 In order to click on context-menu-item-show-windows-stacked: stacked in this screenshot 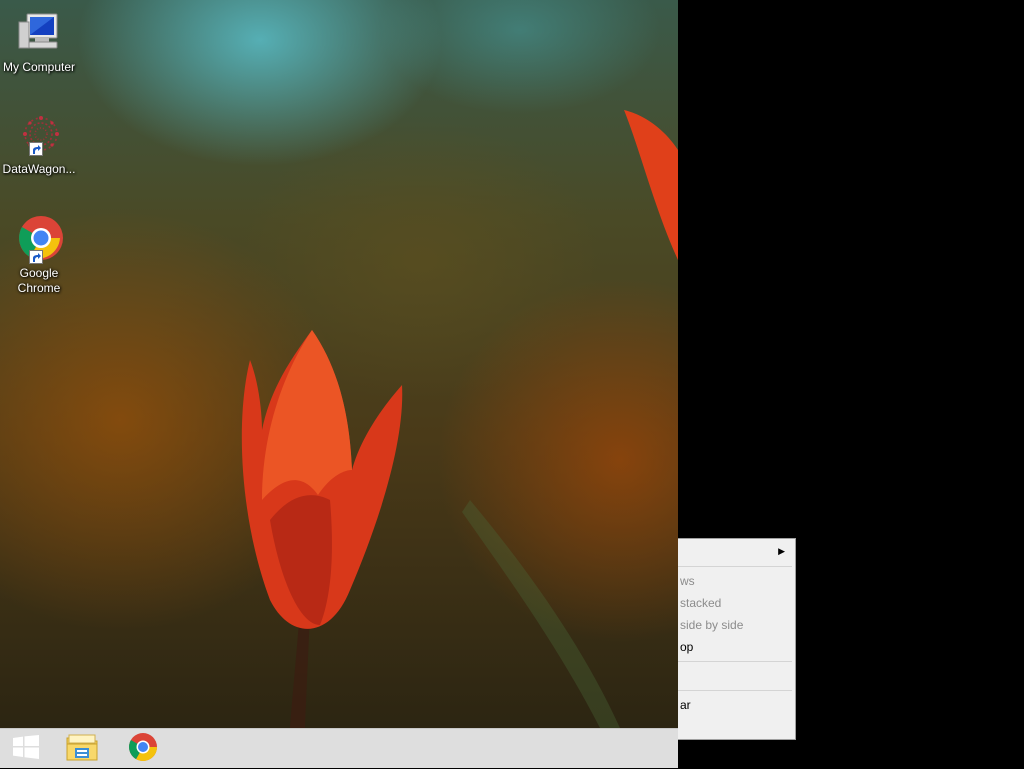, I will do `click(736, 603)`.